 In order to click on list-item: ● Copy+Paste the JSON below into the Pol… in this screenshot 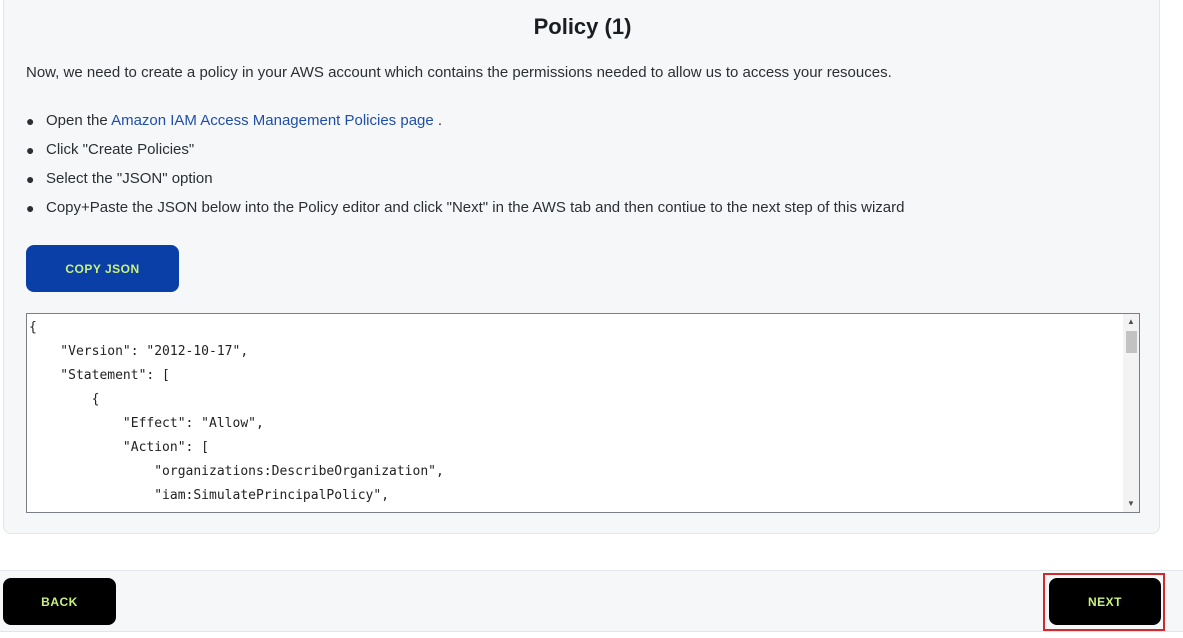, I will do `click(465, 209)`.